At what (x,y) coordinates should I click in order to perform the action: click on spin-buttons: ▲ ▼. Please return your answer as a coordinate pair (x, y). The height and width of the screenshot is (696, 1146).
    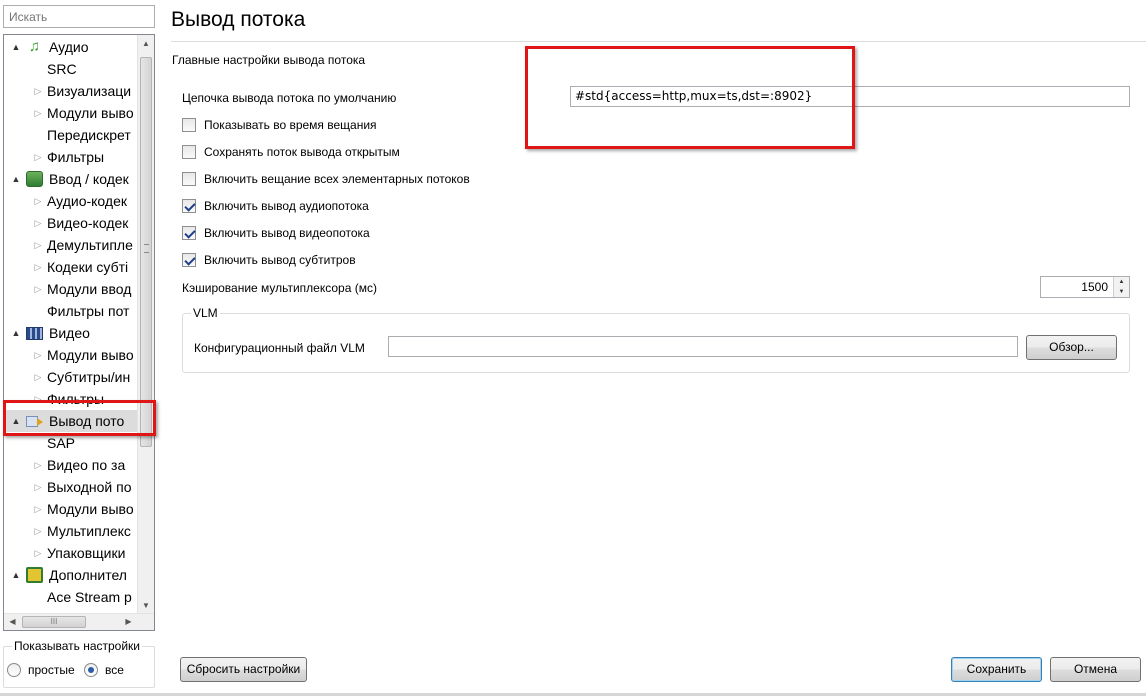
    Looking at the image, I should click on (1121, 287).